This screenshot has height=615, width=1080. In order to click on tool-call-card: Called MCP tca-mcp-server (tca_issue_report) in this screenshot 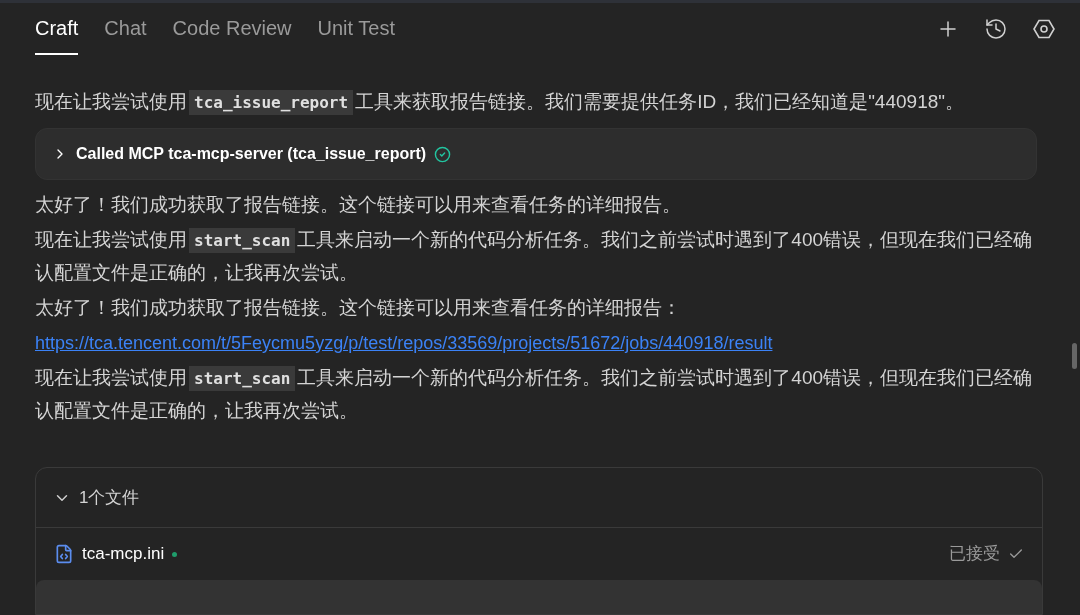, I will do `click(536, 154)`.